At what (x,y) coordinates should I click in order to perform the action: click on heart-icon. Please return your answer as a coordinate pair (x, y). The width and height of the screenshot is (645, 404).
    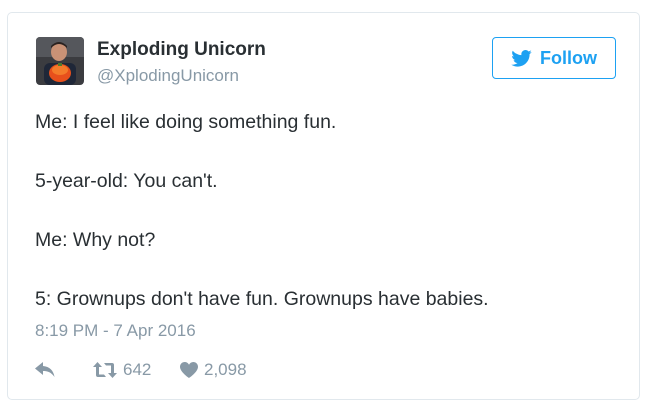
    Looking at the image, I should click on (189, 370).